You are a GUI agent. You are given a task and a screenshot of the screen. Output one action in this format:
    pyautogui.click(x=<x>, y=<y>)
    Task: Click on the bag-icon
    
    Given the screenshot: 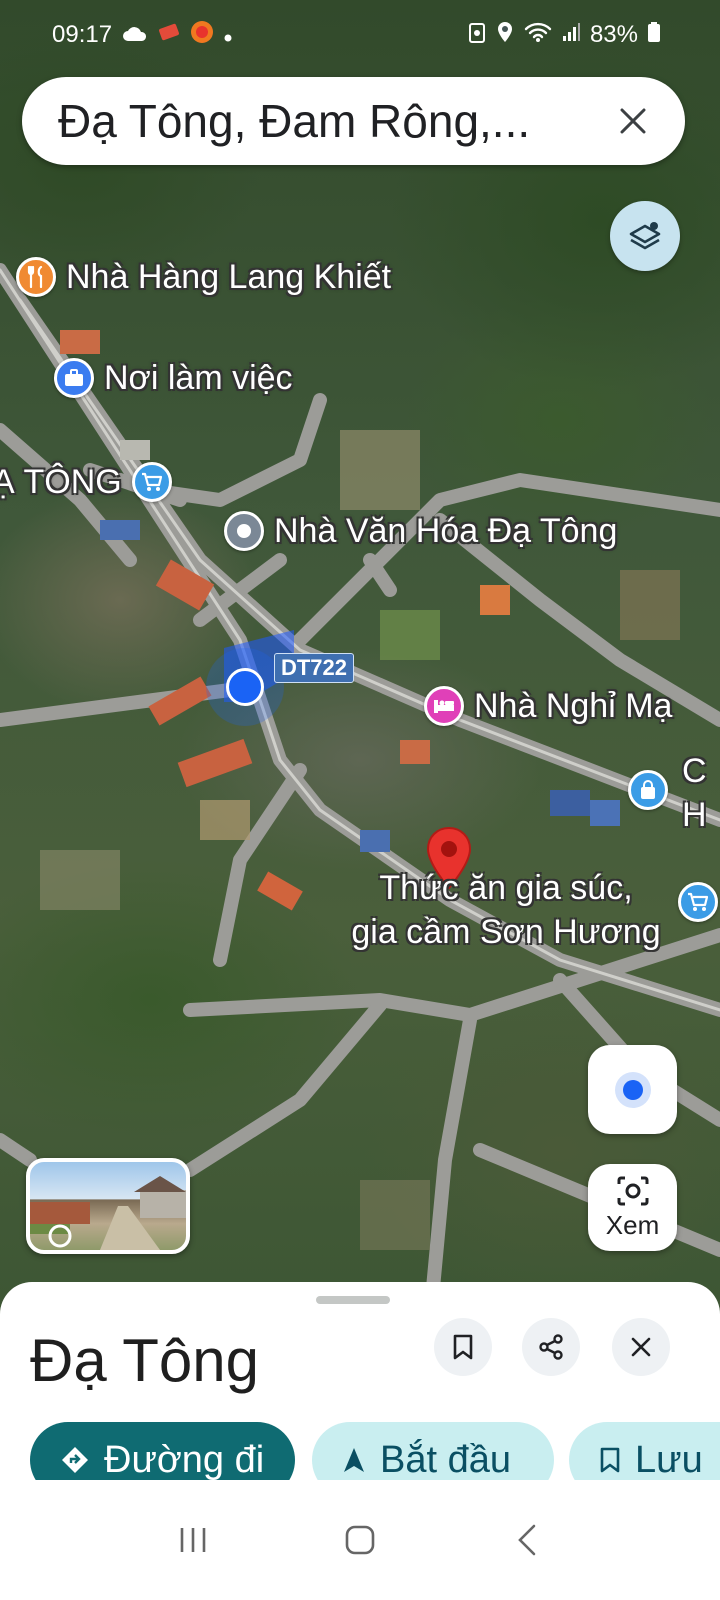 What is the action you would take?
    pyautogui.click(x=648, y=790)
    